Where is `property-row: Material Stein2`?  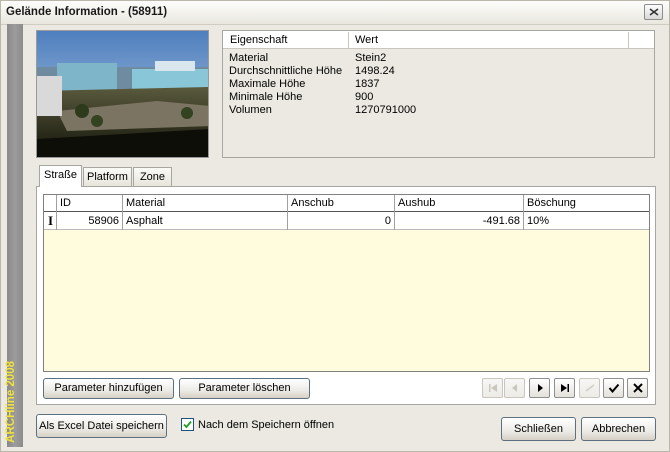 property-row: Material Stein2 is located at coordinates (438, 58).